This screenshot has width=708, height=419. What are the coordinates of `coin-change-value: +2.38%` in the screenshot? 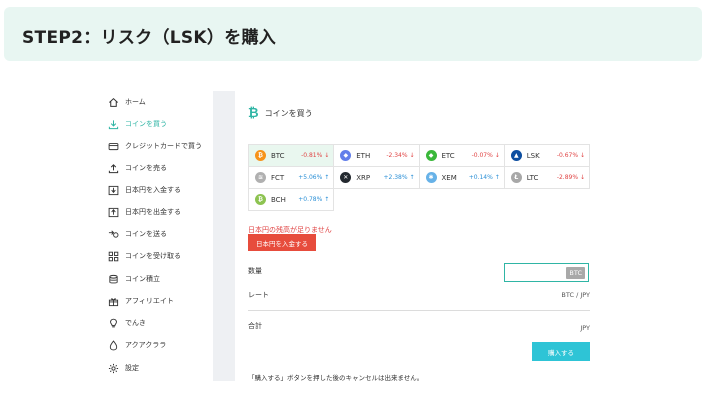 It's located at (395, 177).